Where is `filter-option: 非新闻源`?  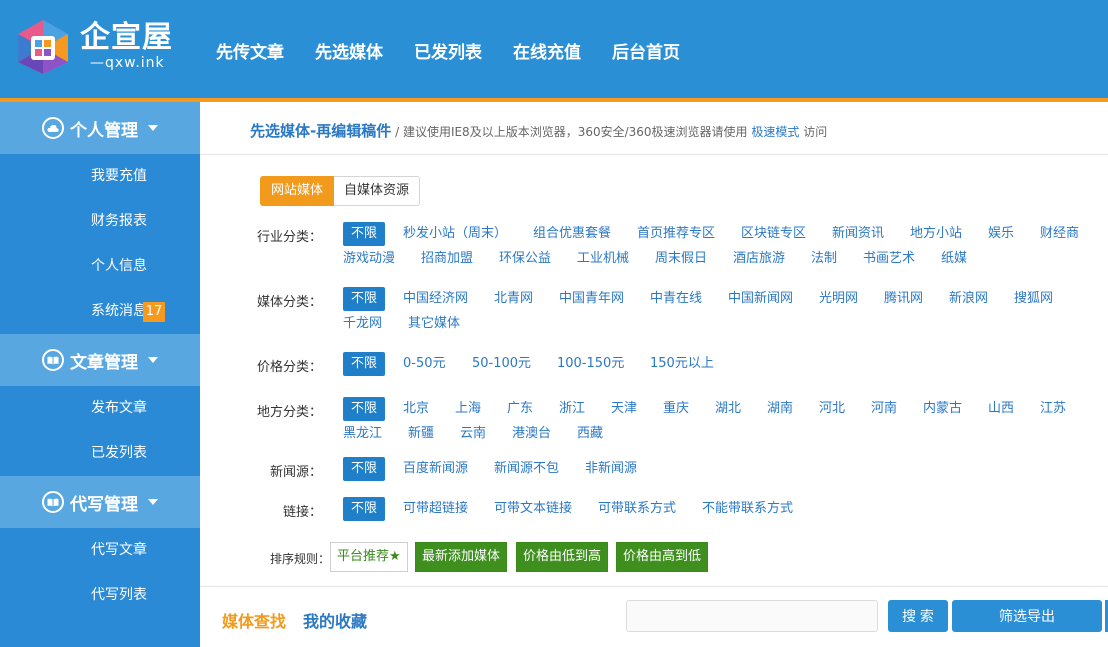
filter-option: 非新闻源 is located at coordinates (611, 469).